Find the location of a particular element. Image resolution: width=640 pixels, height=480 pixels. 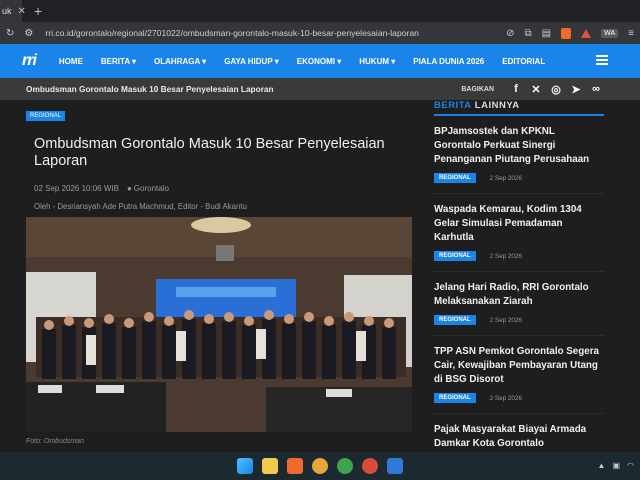

article-date: 02 Sep 2026 10:06 WIB is located at coordinates (76, 188).